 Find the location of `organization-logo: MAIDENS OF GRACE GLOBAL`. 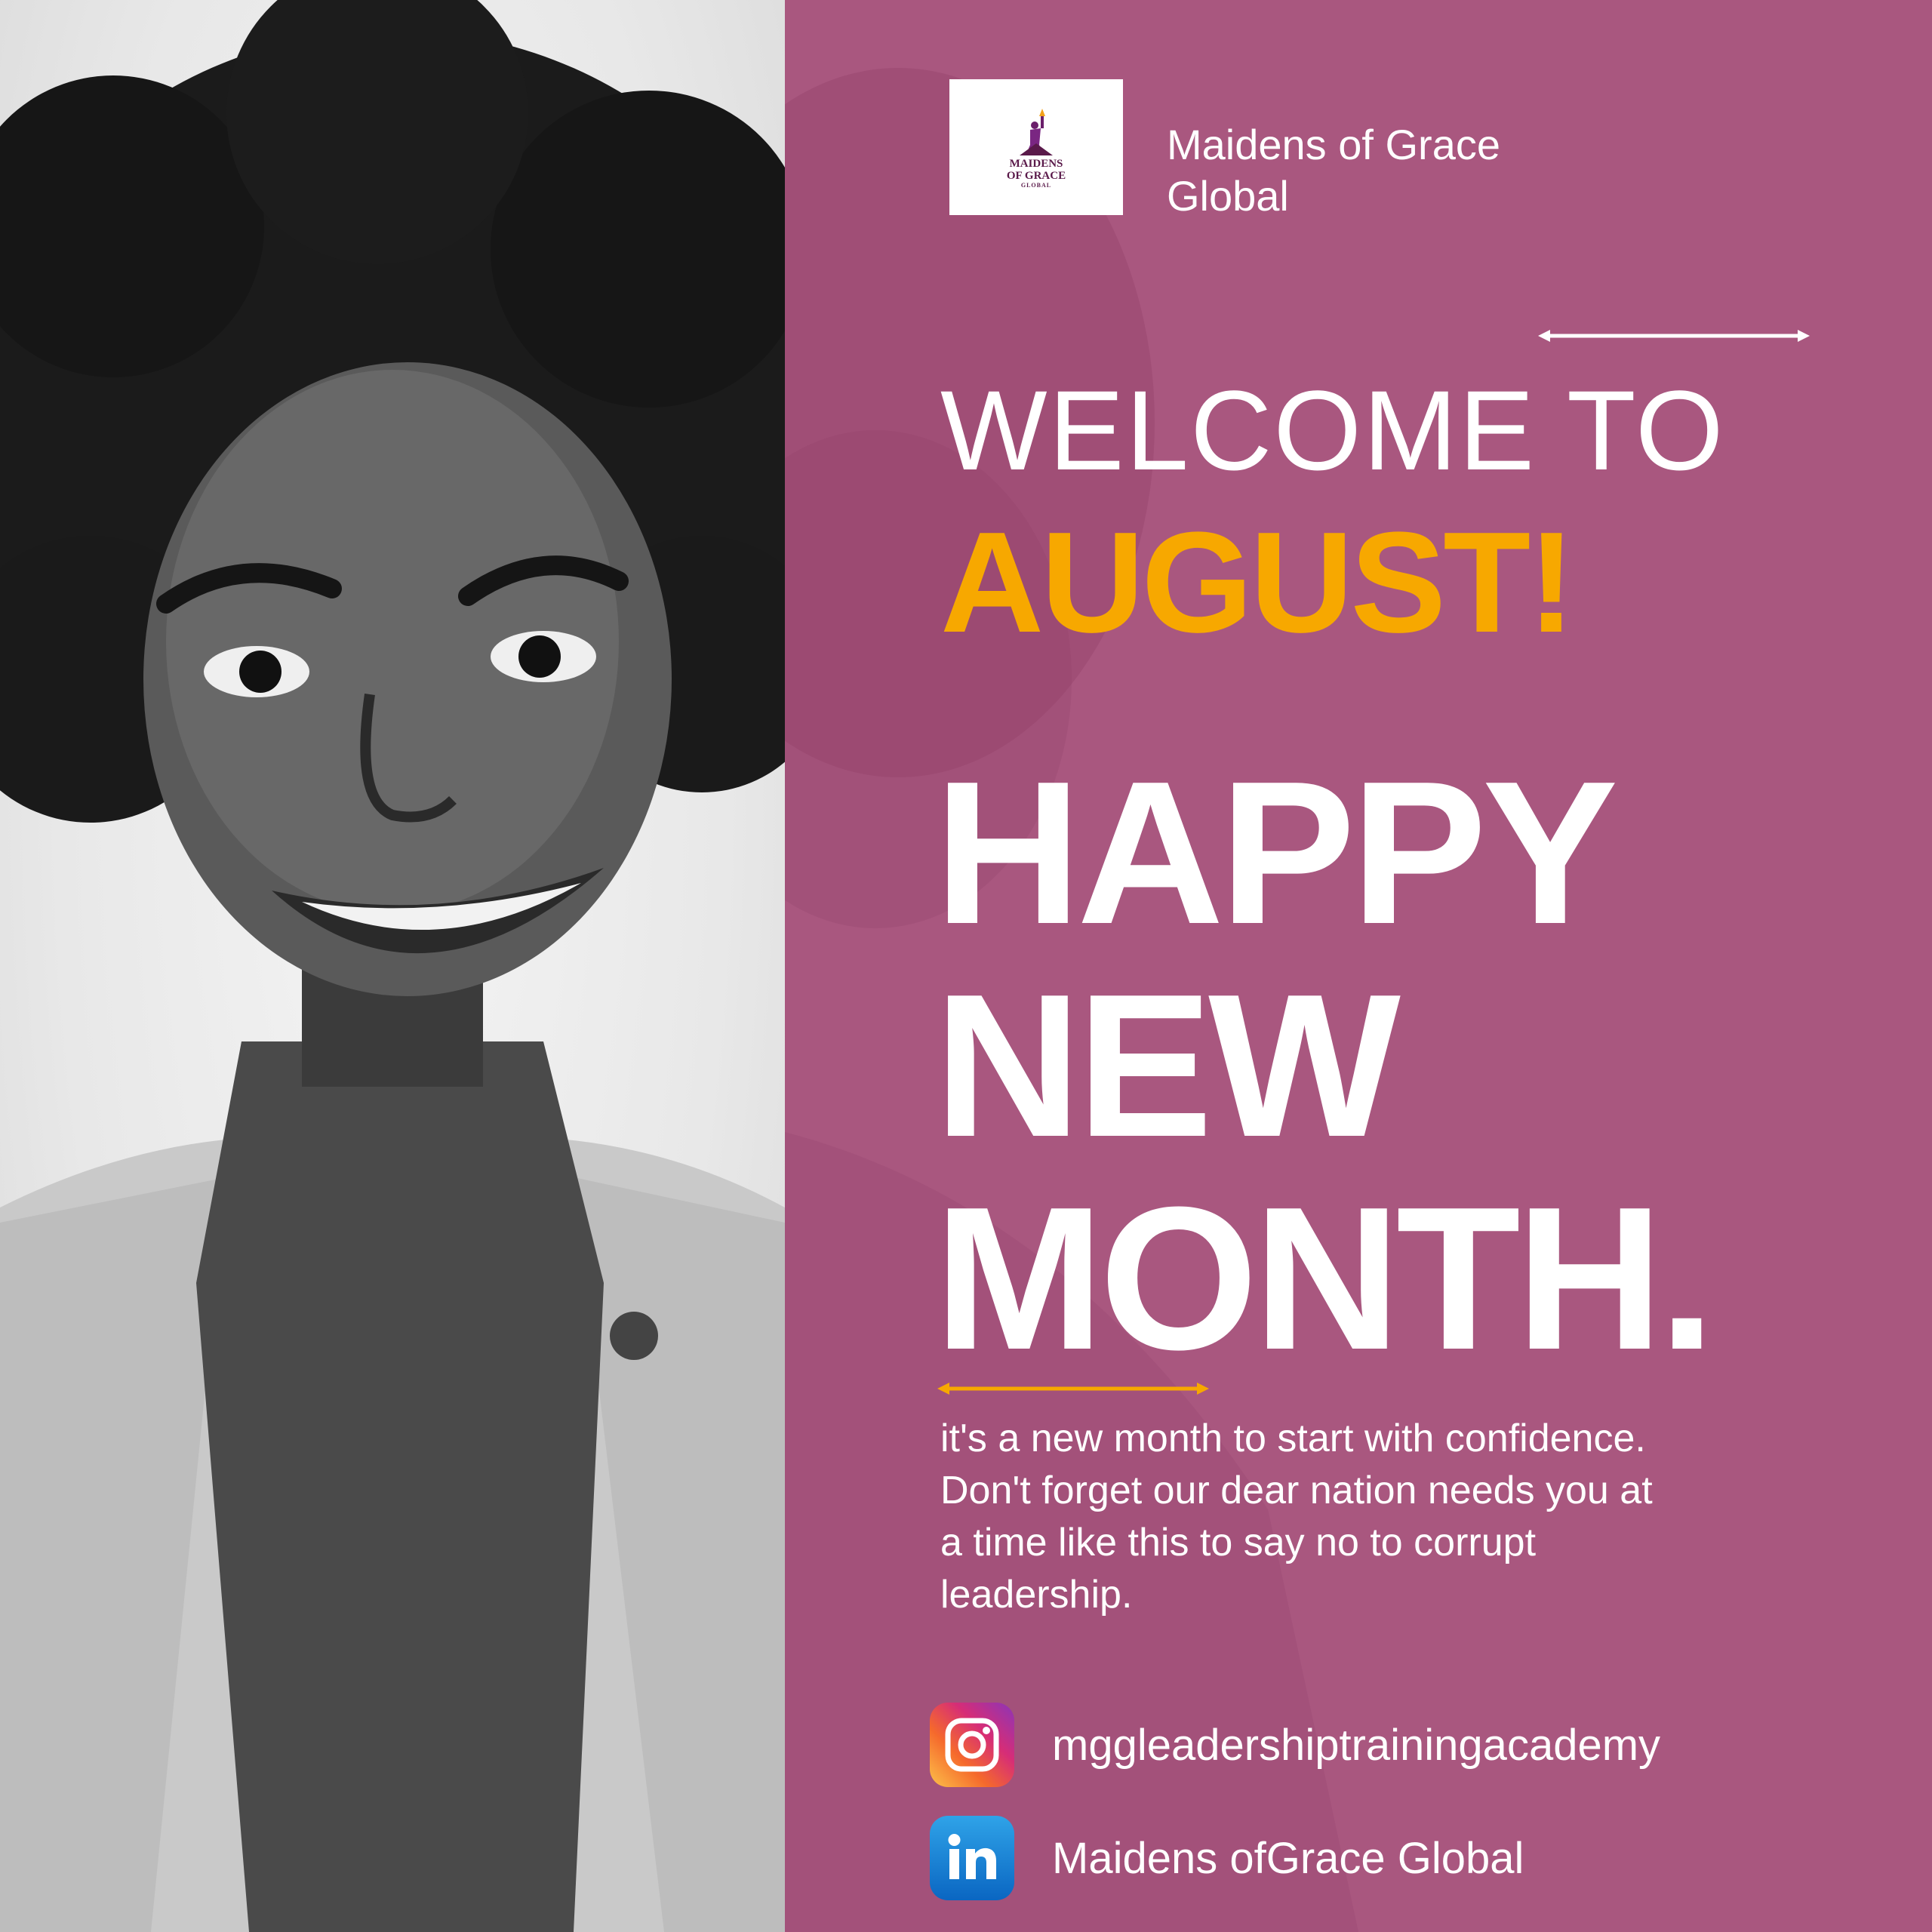

organization-logo: MAIDENS OF GRACE GLOBAL is located at coordinates (1036, 147).